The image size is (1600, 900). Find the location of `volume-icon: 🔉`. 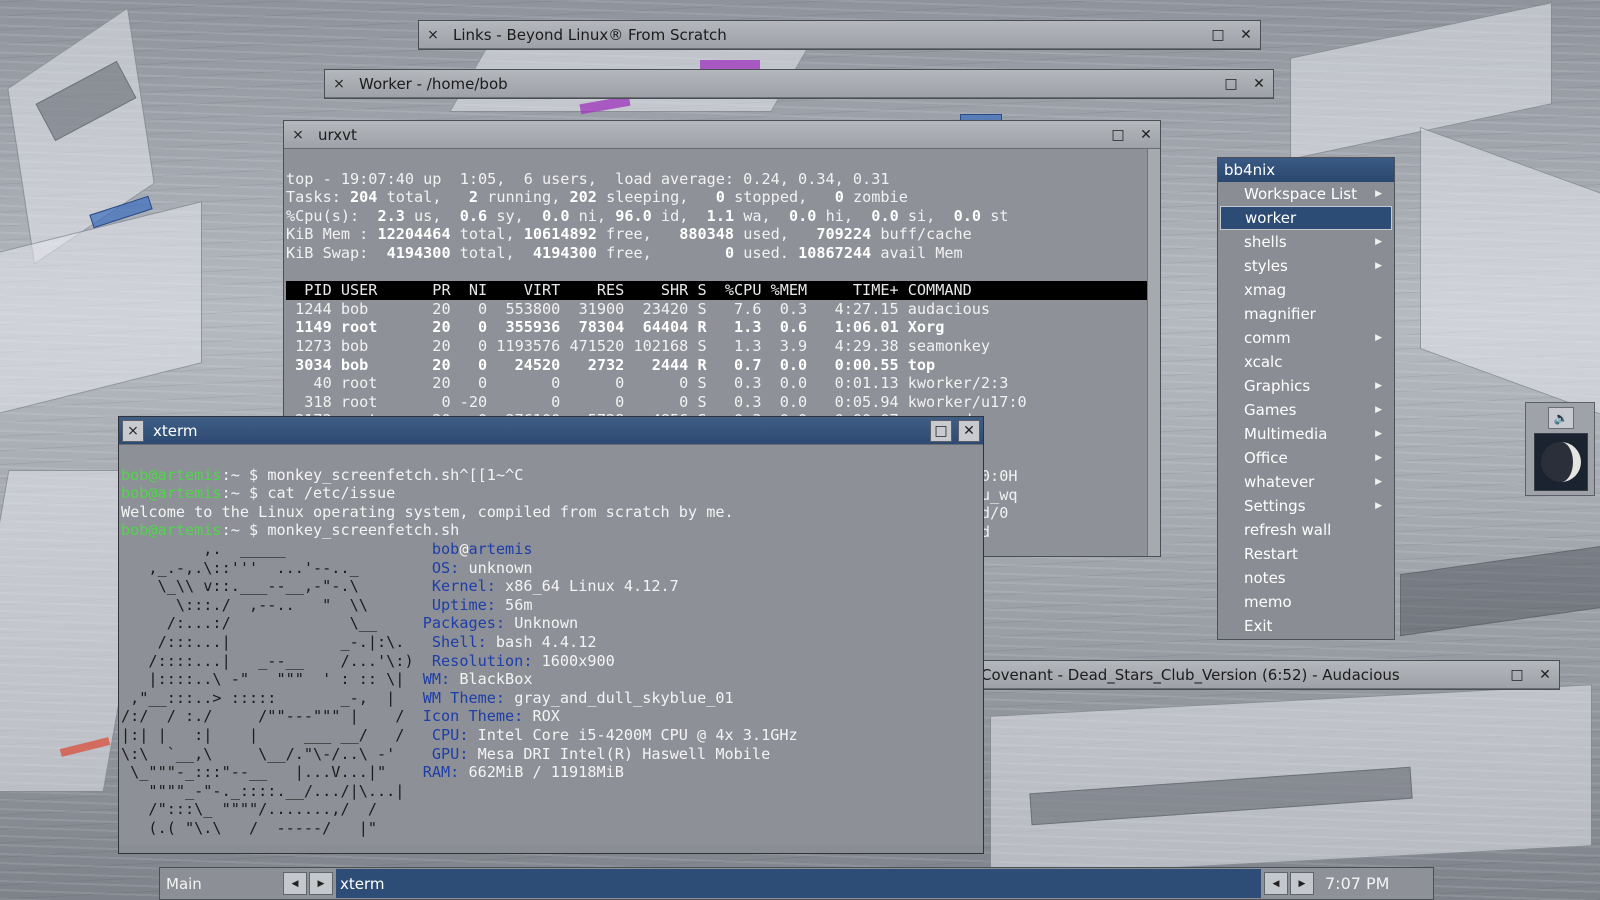

volume-icon: 🔉 is located at coordinates (1561, 418).